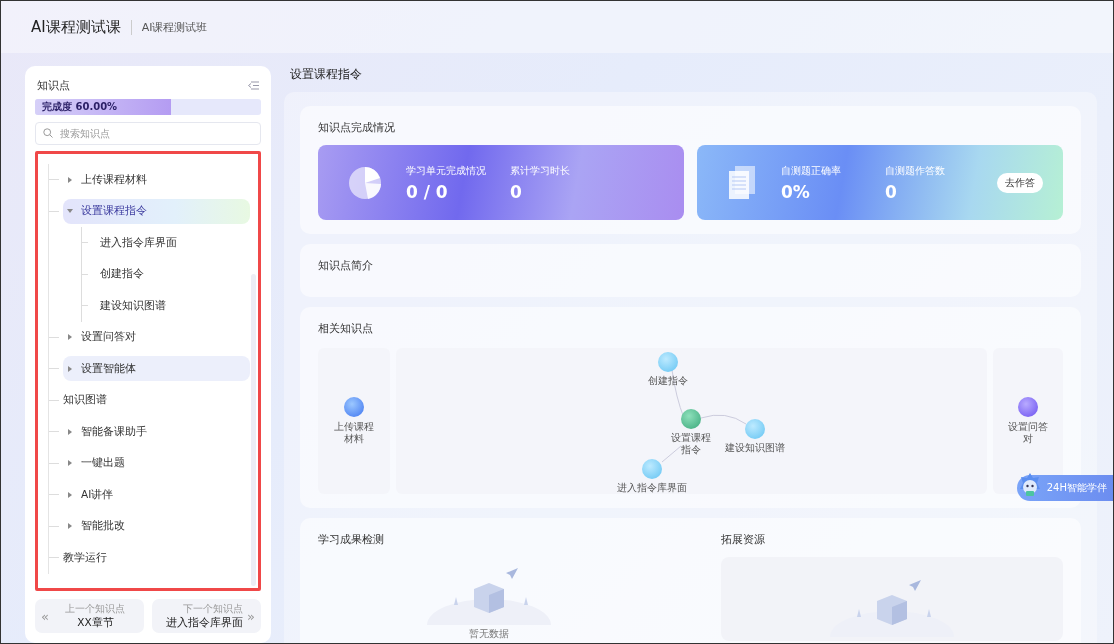 Image resolution: width=1114 pixels, height=644 pixels. What do you see at coordinates (76, 27) in the screenshot?
I see `course-title: AI课程测试课` at bounding box center [76, 27].